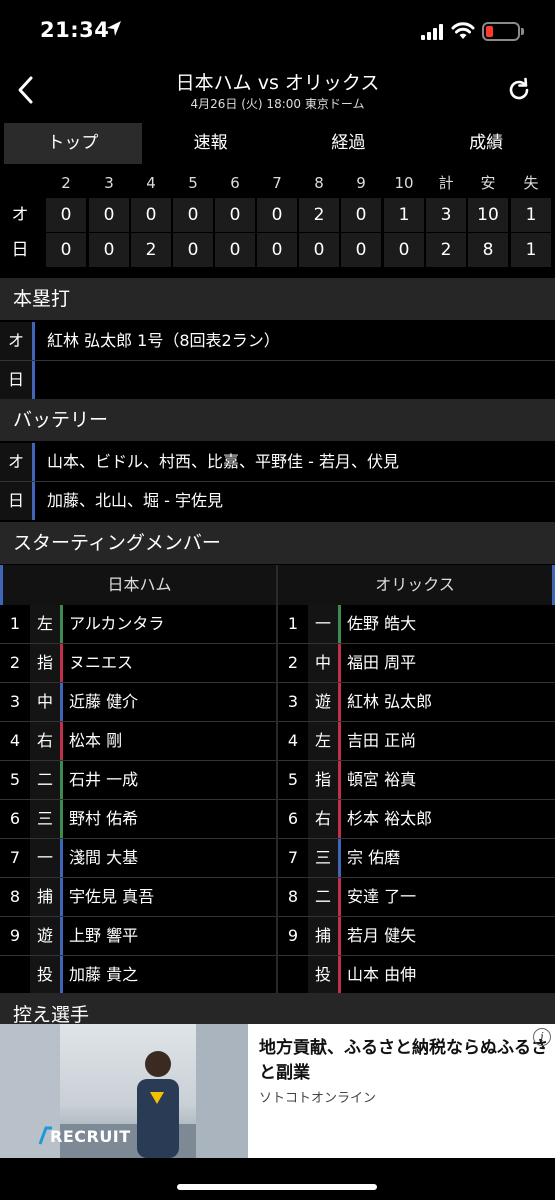  I want to click on lineup-row-home: 9 遊上野 響平, so click(138, 936).